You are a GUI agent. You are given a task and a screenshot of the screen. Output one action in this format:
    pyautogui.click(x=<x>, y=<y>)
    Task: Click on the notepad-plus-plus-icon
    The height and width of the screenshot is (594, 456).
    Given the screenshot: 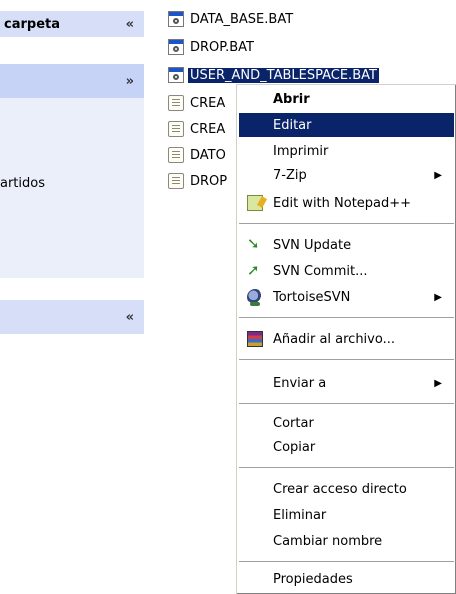 What is the action you would take?
    pyautogui.click(x=255, y=203)
    